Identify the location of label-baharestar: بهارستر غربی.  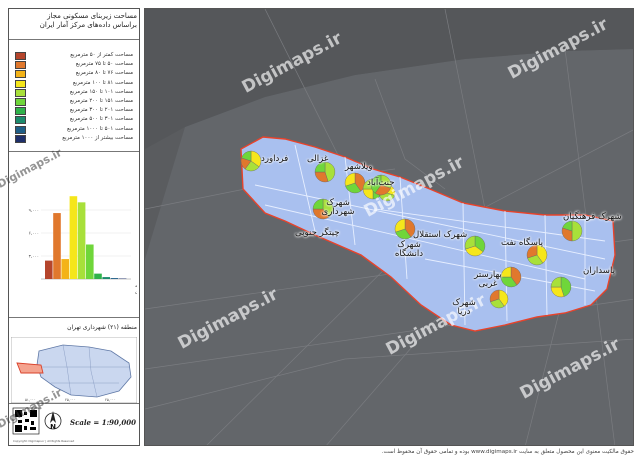
(488, 279).